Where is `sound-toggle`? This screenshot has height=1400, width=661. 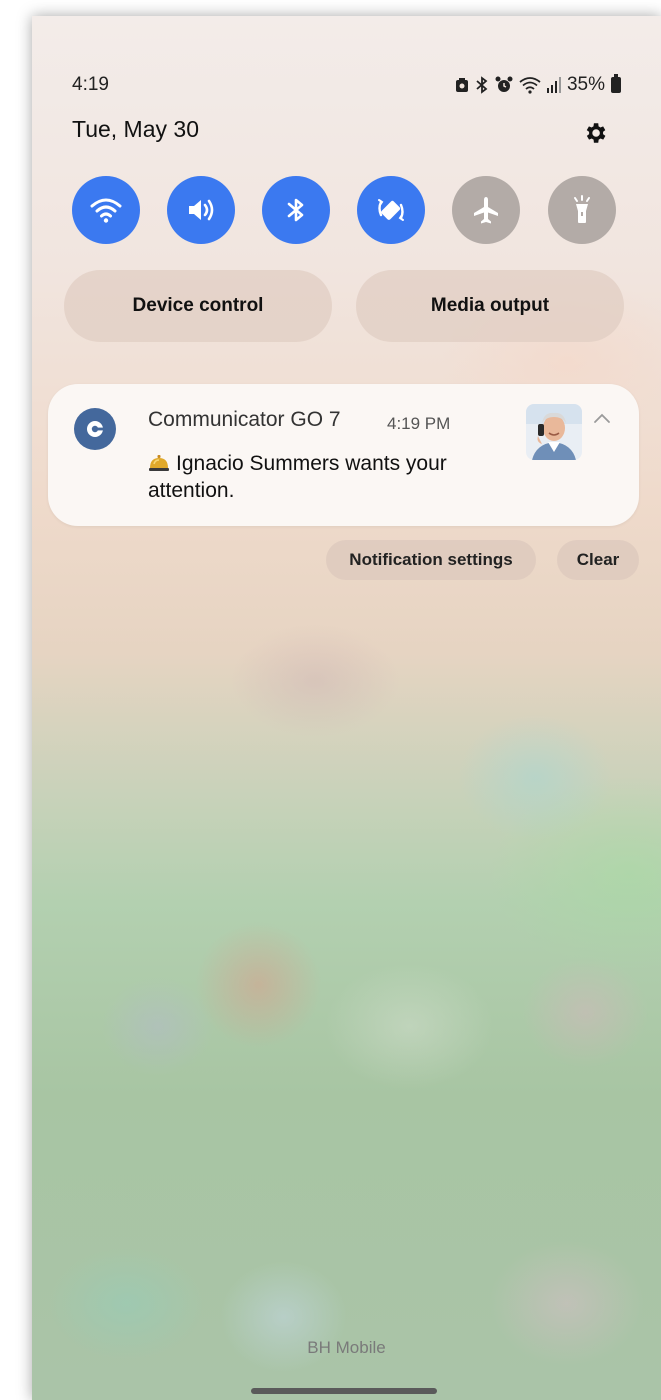
sound-toggle is located at coordinates (201, 210).